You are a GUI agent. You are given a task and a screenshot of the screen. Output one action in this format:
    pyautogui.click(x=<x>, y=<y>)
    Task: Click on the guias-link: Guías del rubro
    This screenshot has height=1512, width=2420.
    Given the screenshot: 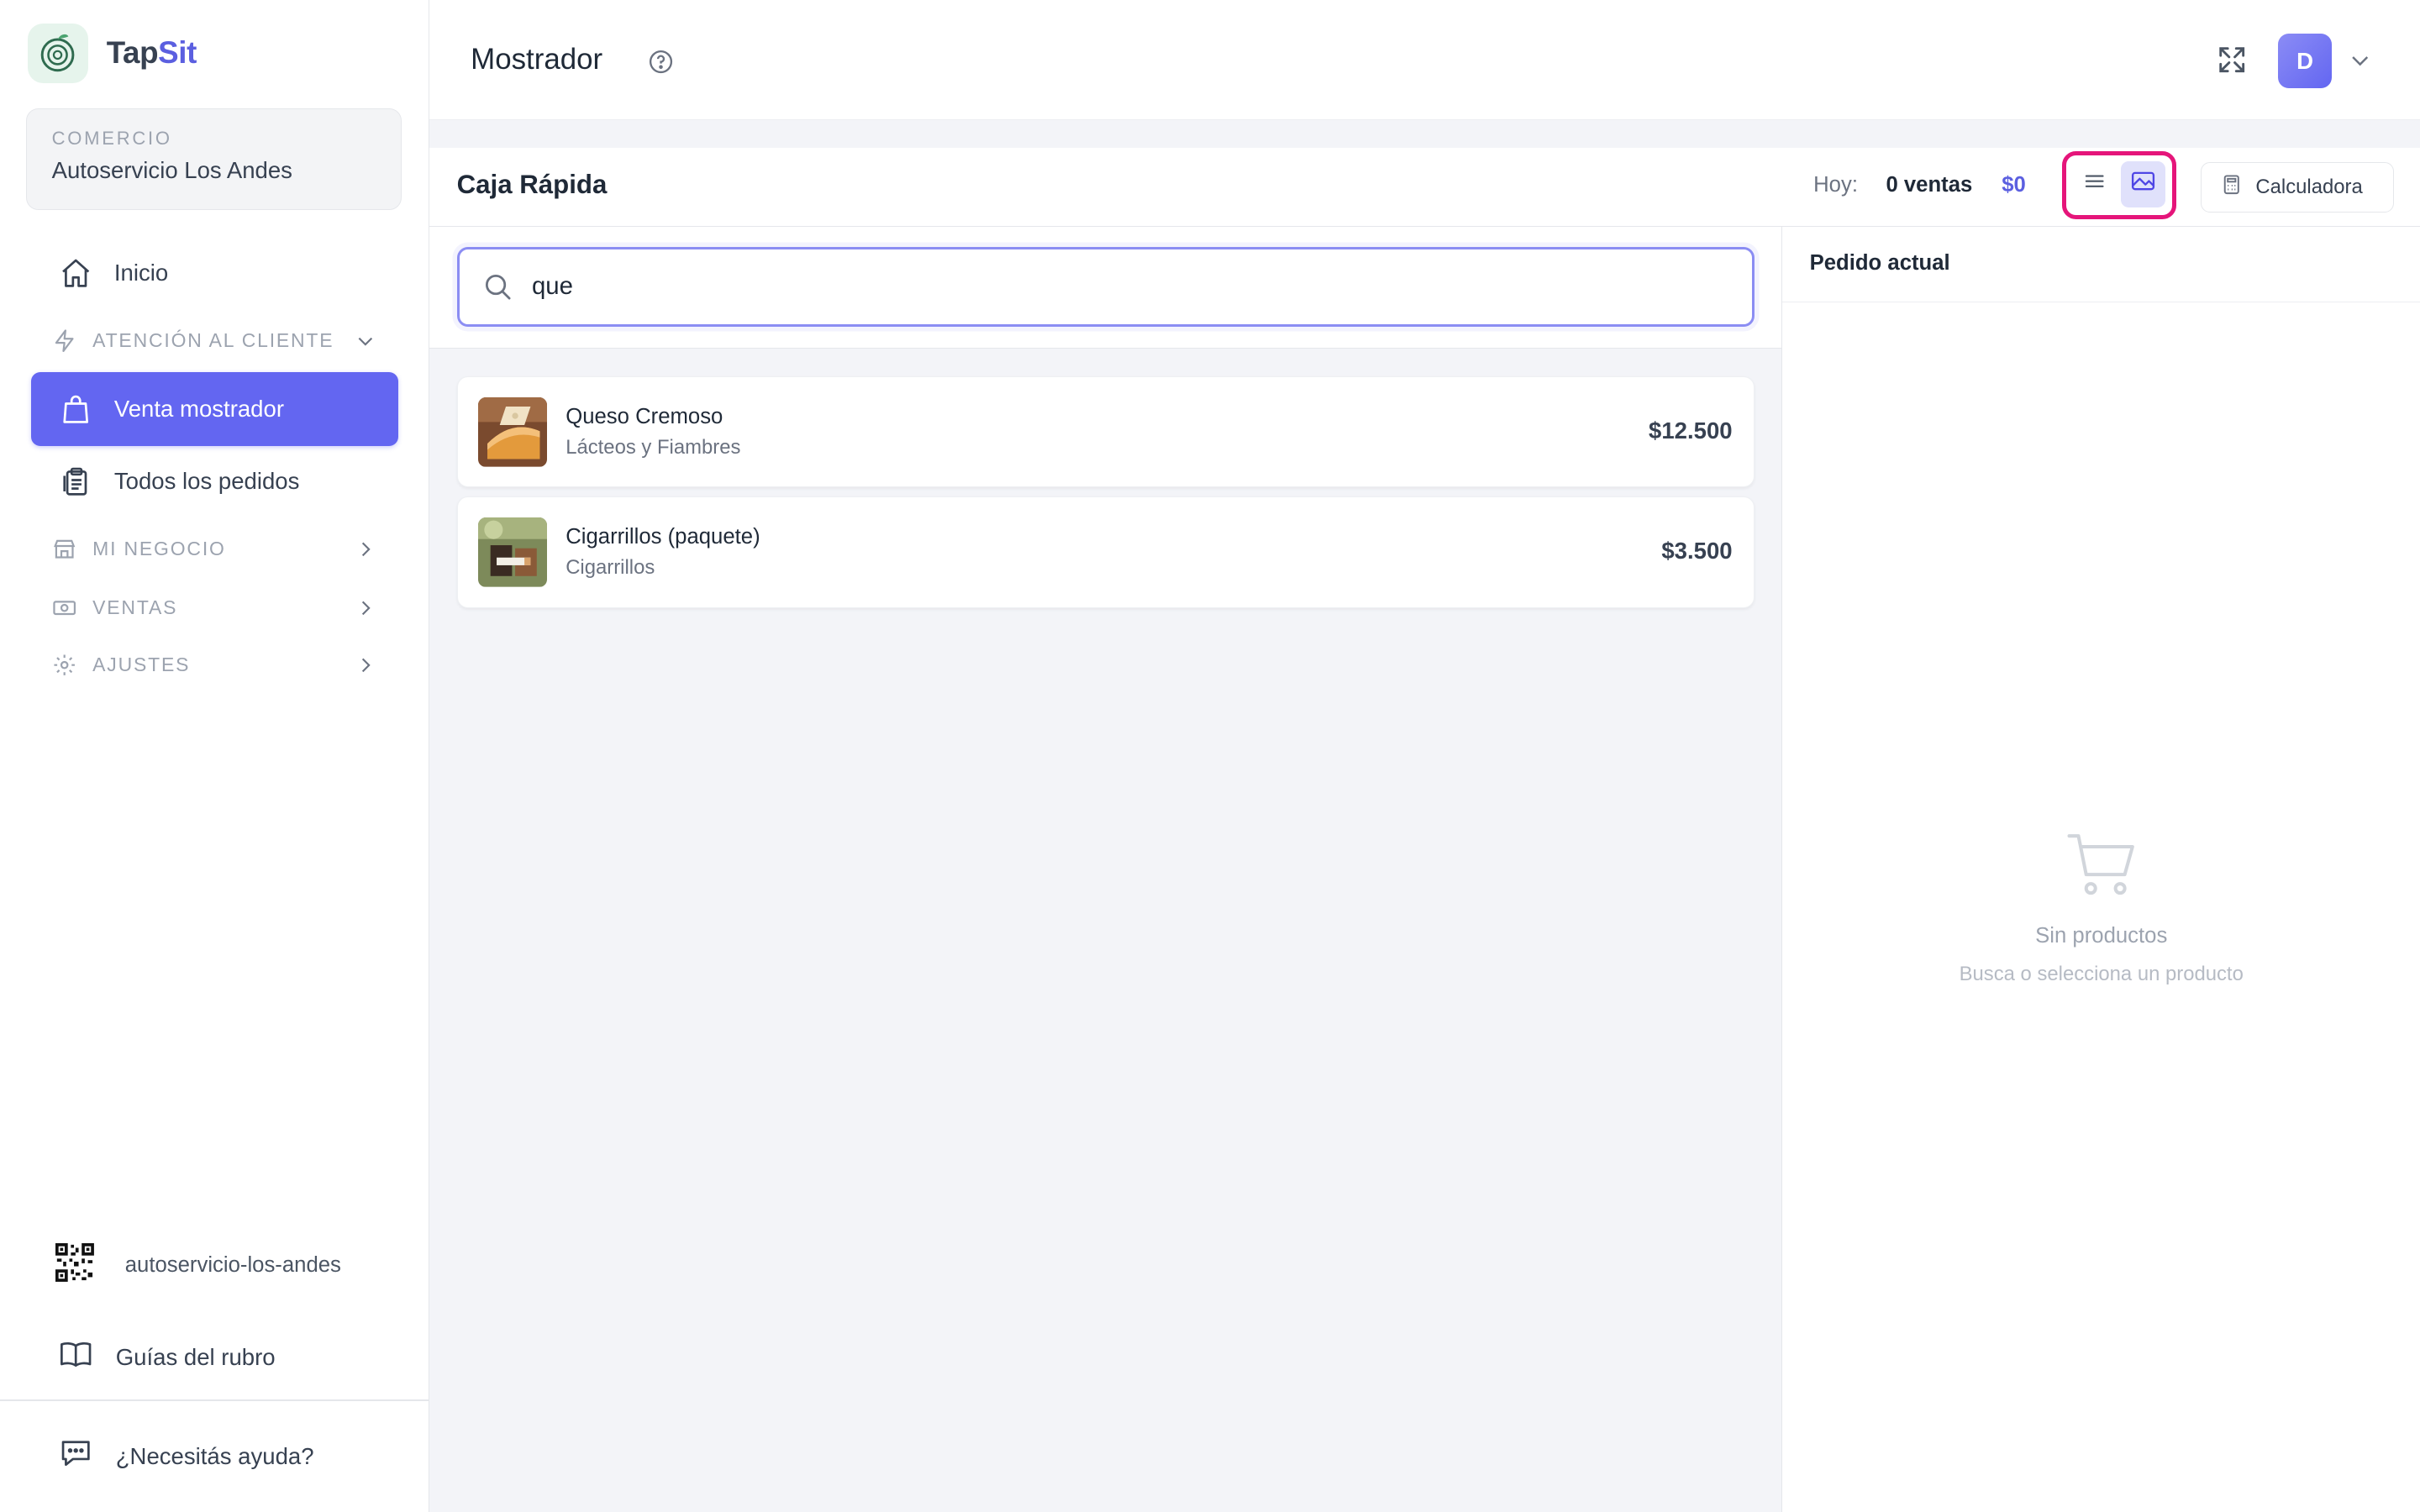 What is the action you would take?
    pyautogui.click(x=167, y=1357)
    